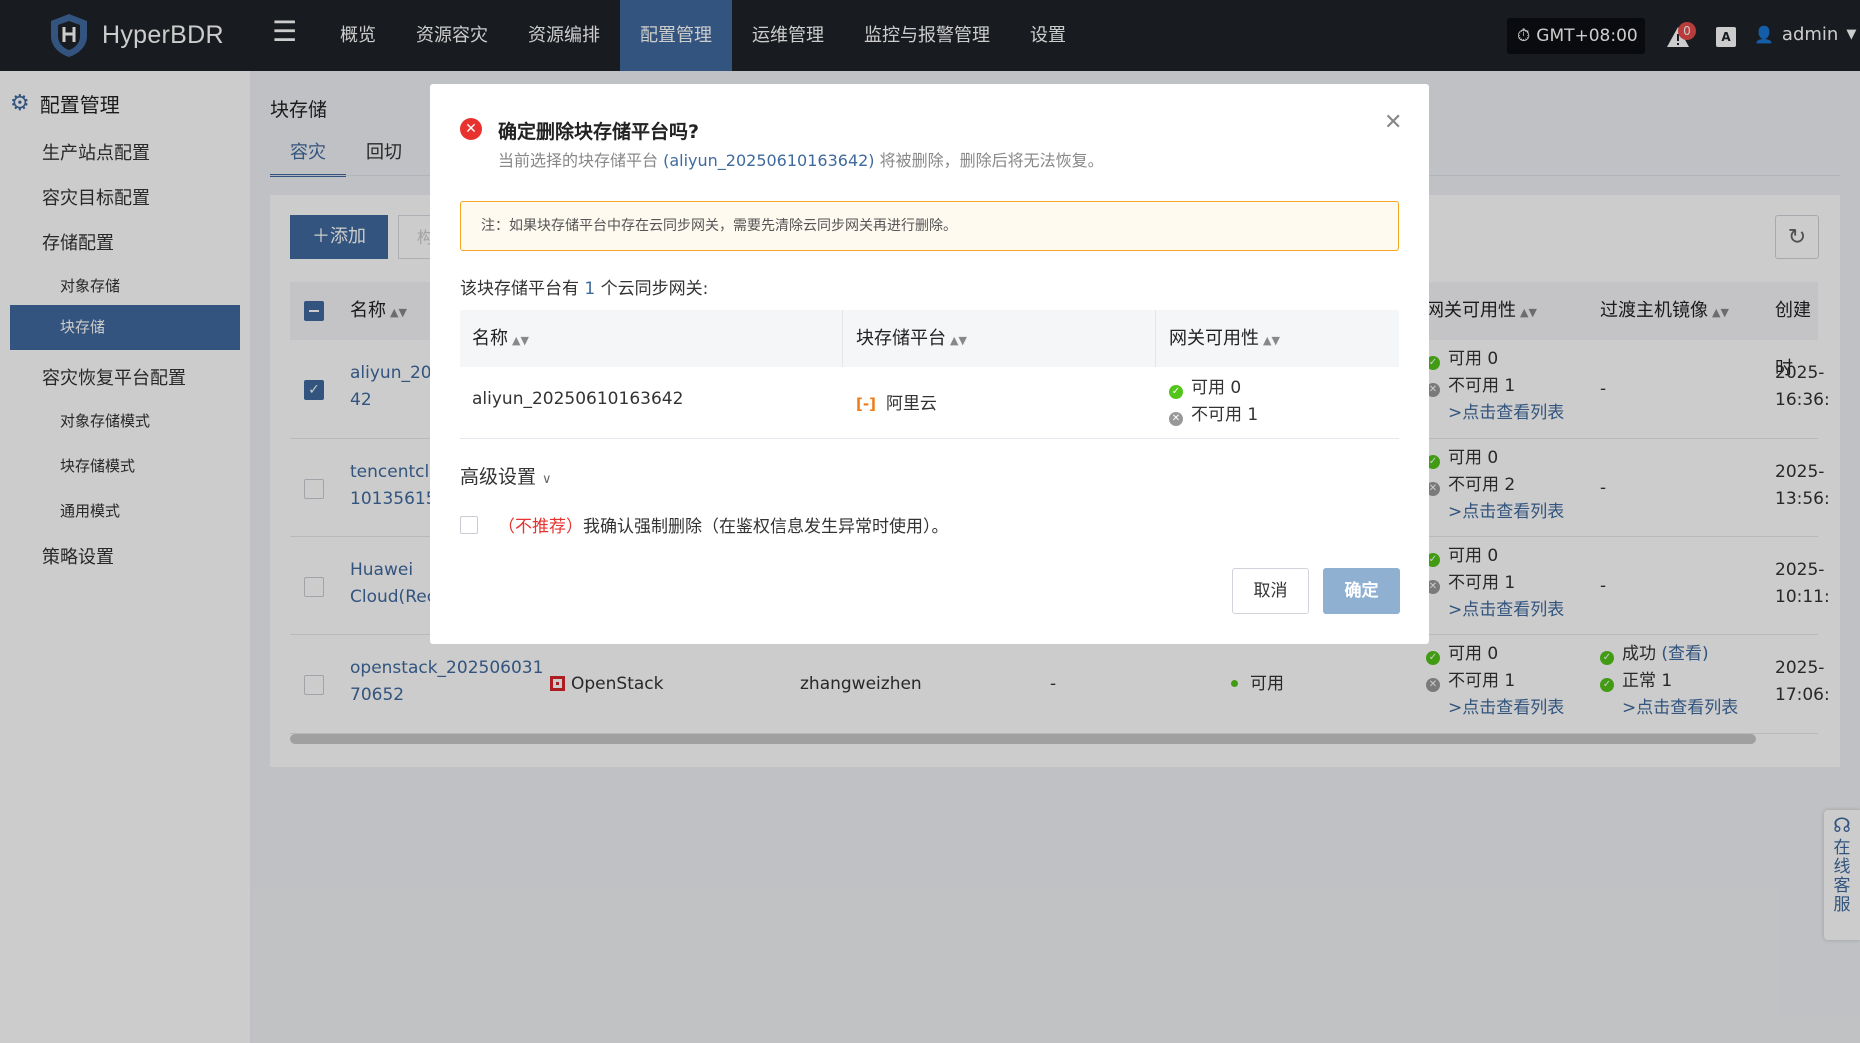  What do you see at coordinates (577, 399) in the screenshot?
I see `gw-name-link: aliyun_20250610163642` at bounding box center [577, 399].